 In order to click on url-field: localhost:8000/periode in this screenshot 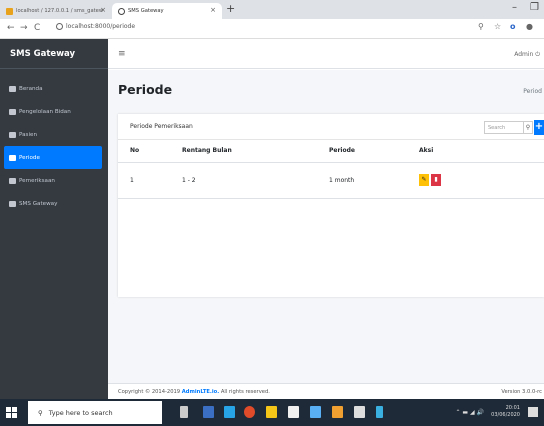, I will do `click(95, 26)`.